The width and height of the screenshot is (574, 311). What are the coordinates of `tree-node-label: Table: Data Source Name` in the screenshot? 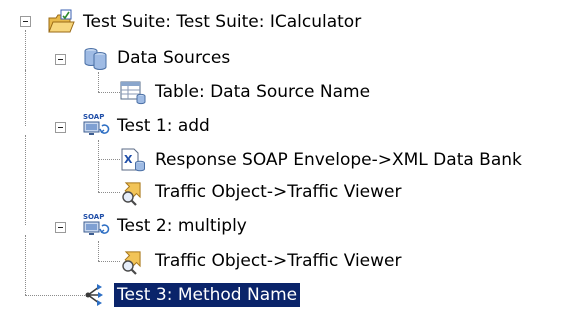 It's located at (263, 92).